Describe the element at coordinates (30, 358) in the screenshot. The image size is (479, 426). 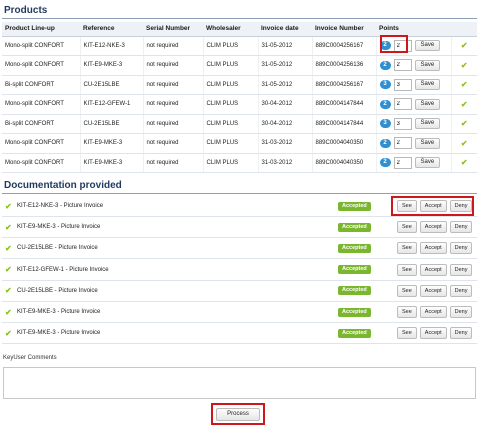
I see `comments-label: KeyUser Comments` at that location.